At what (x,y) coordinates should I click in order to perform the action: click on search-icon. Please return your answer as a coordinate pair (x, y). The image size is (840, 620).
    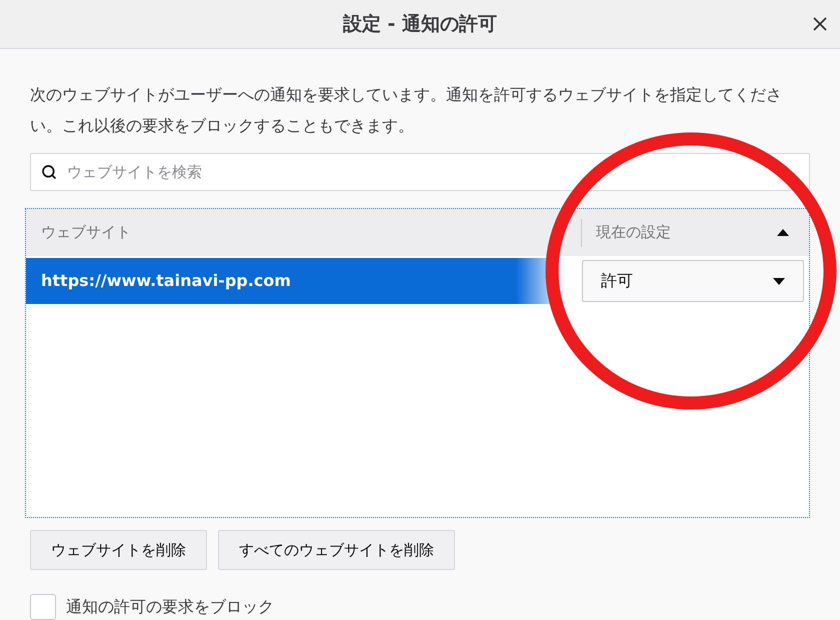
    Looking at the image, I should click on (49, 172).